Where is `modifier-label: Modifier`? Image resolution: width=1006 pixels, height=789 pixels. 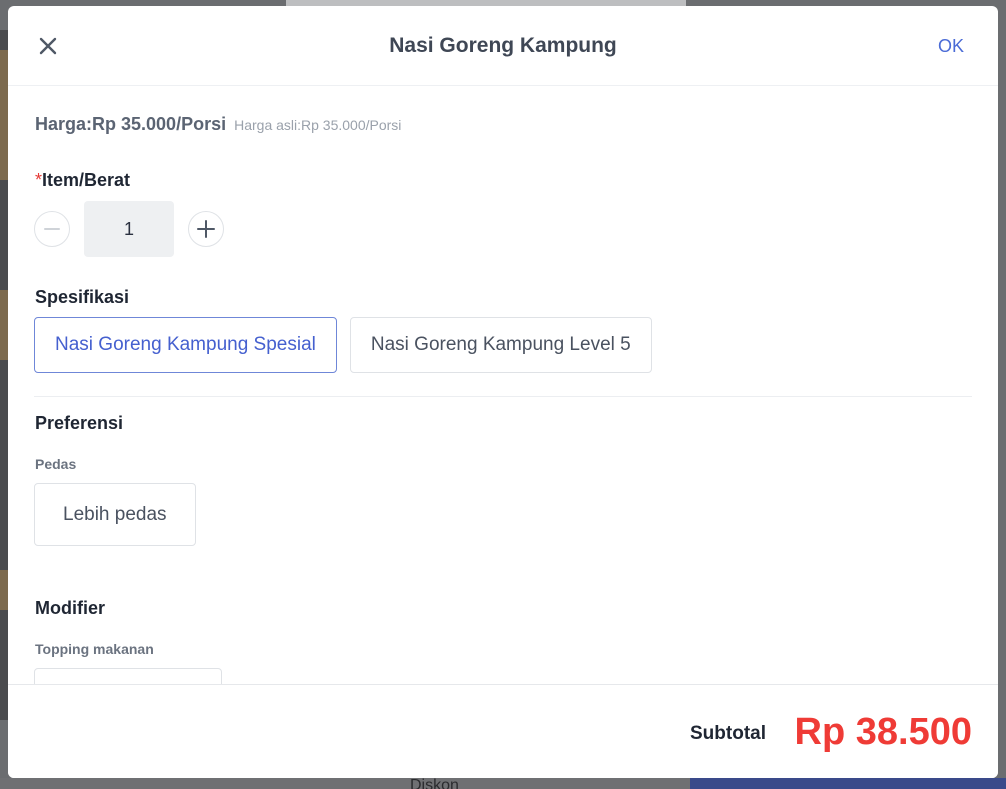 modifier-label: Modifier is located at coordinates (70, 608).